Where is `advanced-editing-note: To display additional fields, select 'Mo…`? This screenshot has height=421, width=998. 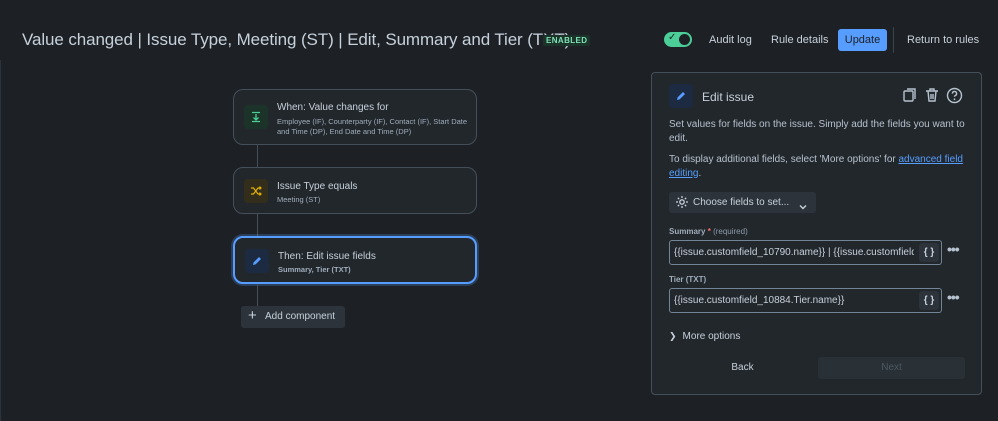 advanced-editing-note: To display additional fields, select 'Mo… is located at coordinates (819, 166).